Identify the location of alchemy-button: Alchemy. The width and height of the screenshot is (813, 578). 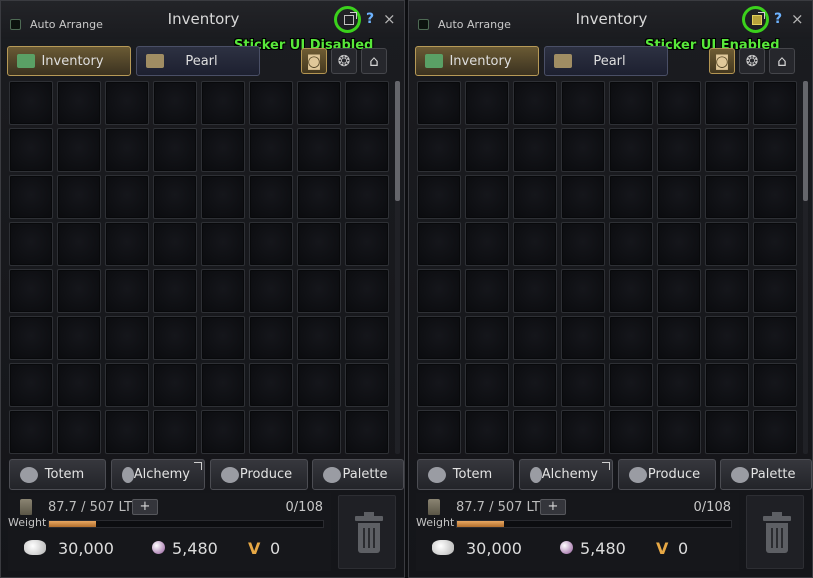
(566, 474).